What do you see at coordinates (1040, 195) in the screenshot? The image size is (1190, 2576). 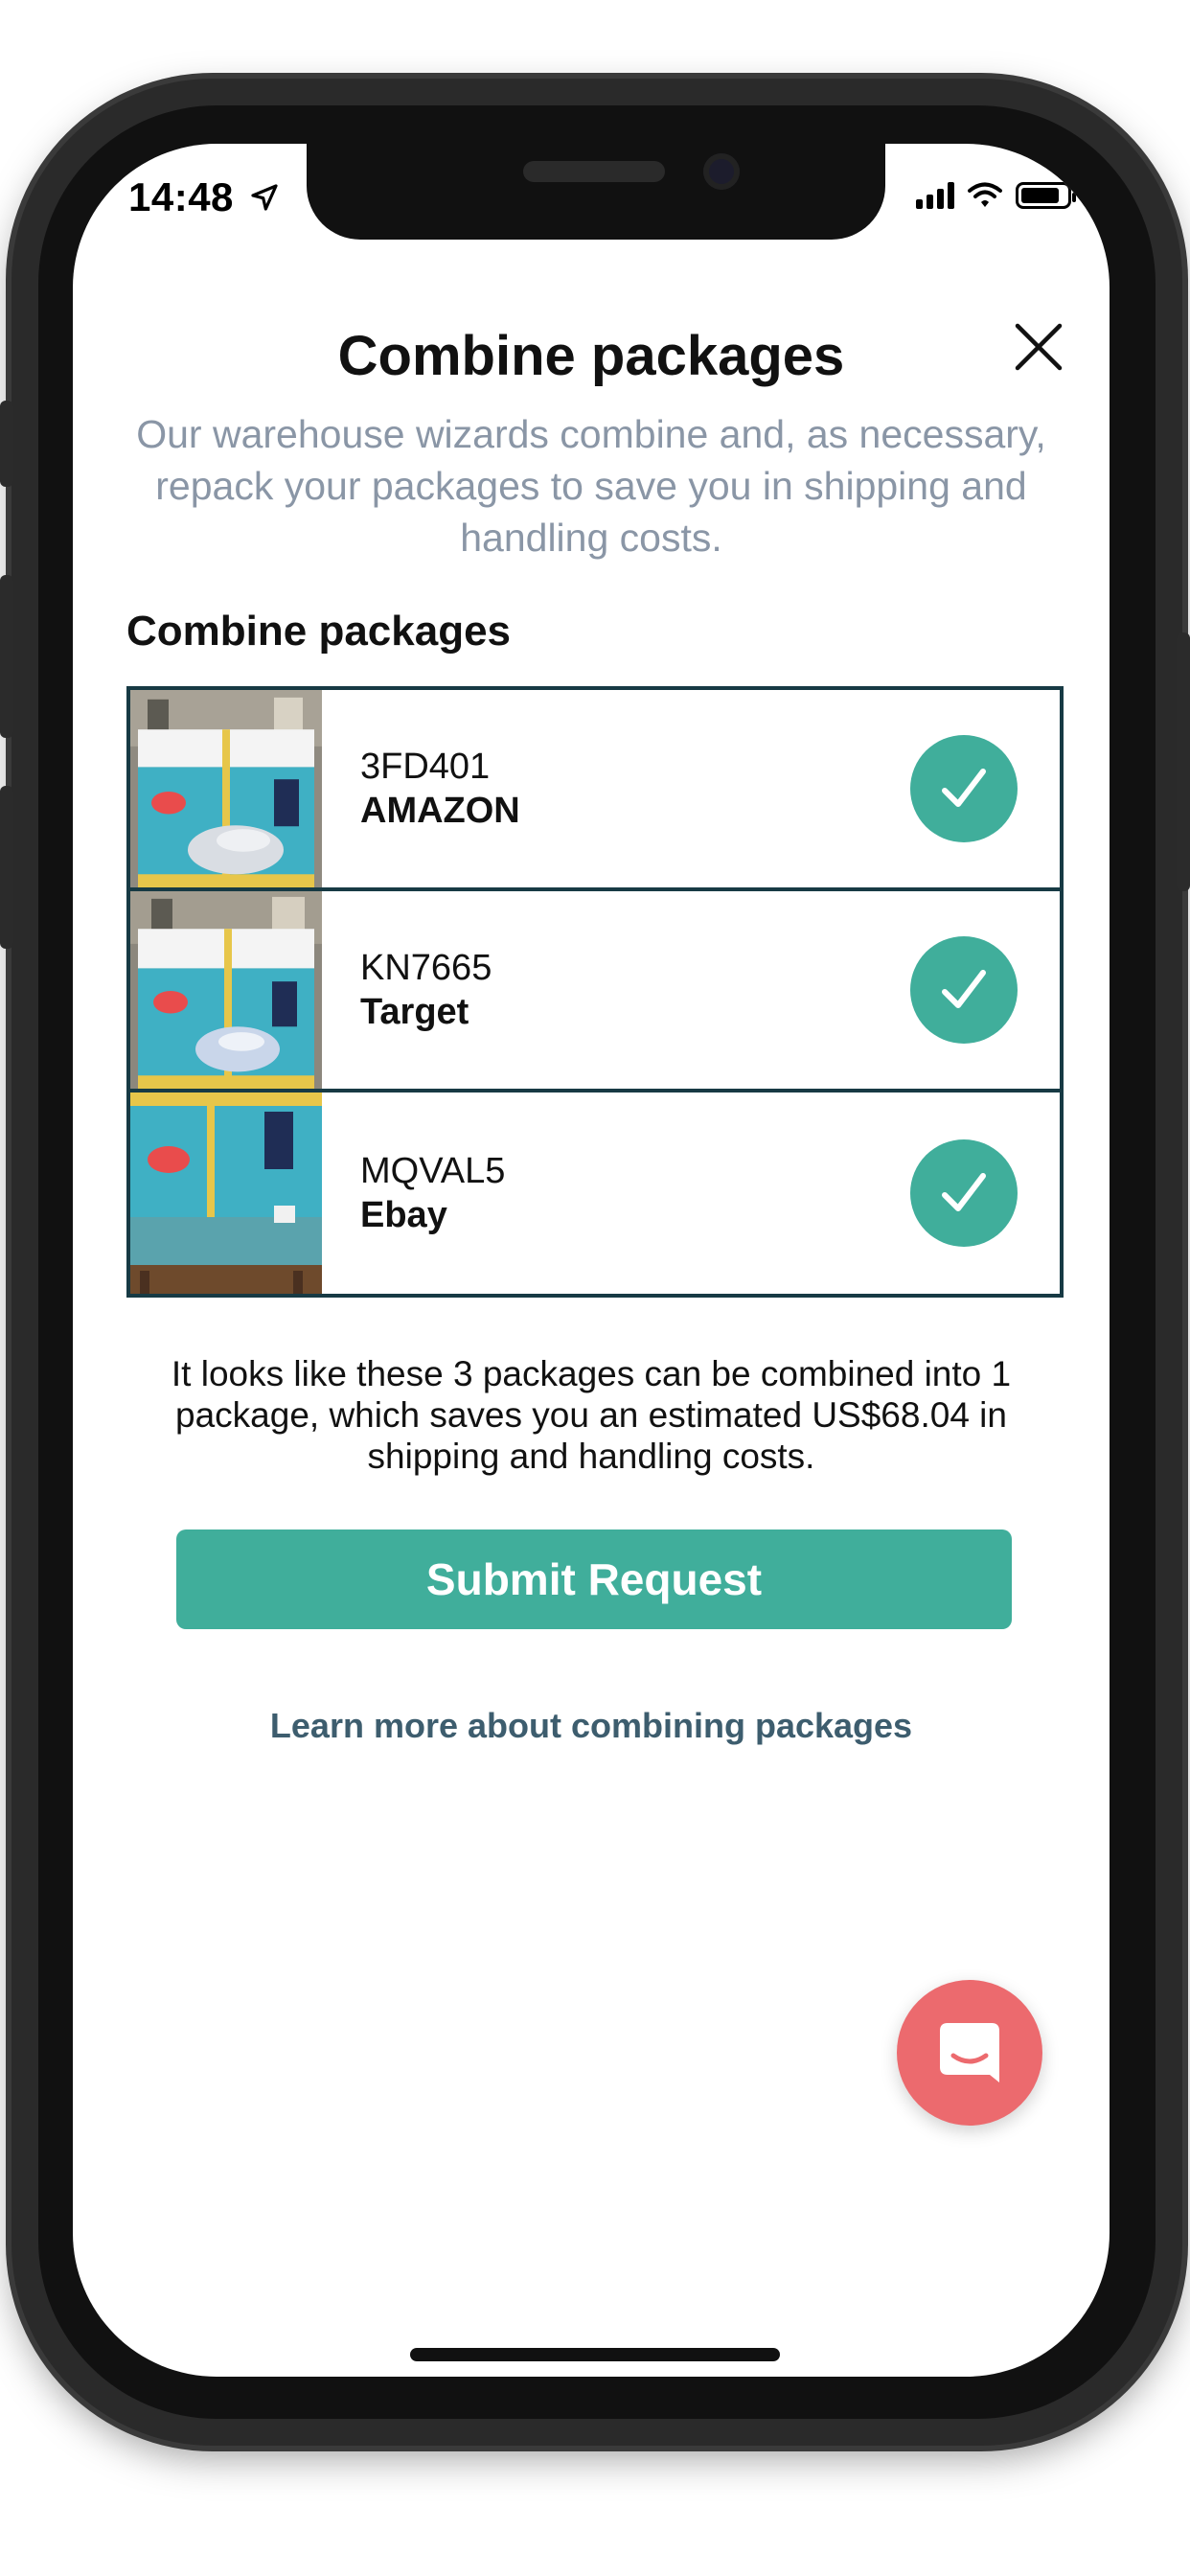 I see `battery-level-fill` at bounding box center [1040, 195].